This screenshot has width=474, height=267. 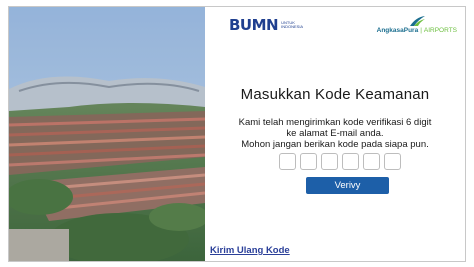 What do you see at coordinates (335, 94) in the screenshot?
I see `page-title: Masukkan Kode Keamanan` at bounding box center [335, 94].